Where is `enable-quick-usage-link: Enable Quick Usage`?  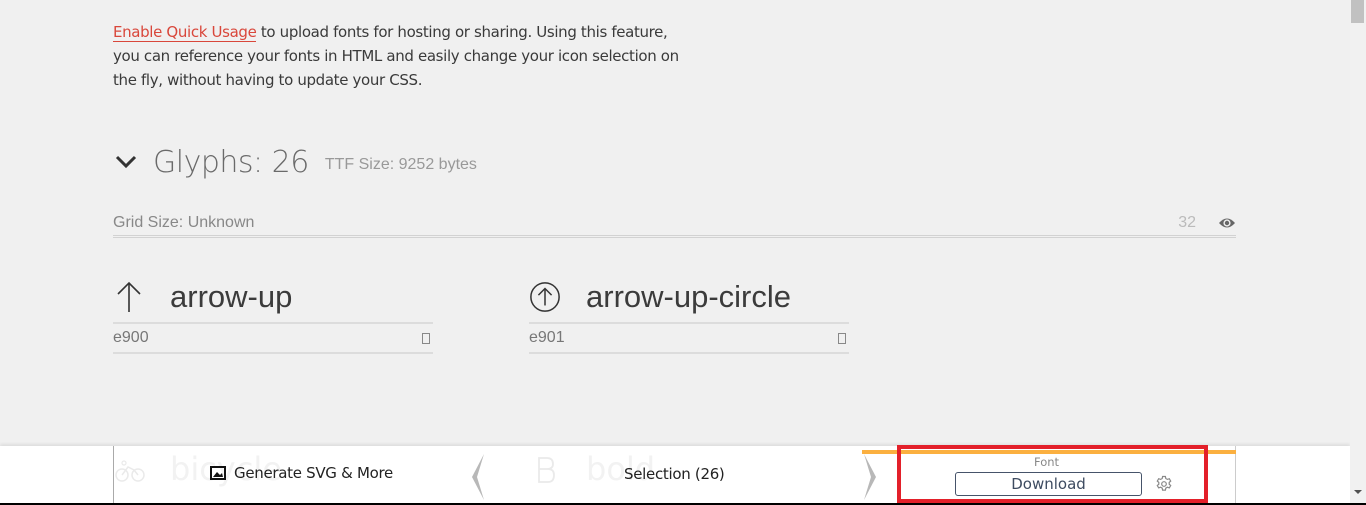
enable-quick-usage-link: Enable Quick Usage is located at coordinates (185, 32).